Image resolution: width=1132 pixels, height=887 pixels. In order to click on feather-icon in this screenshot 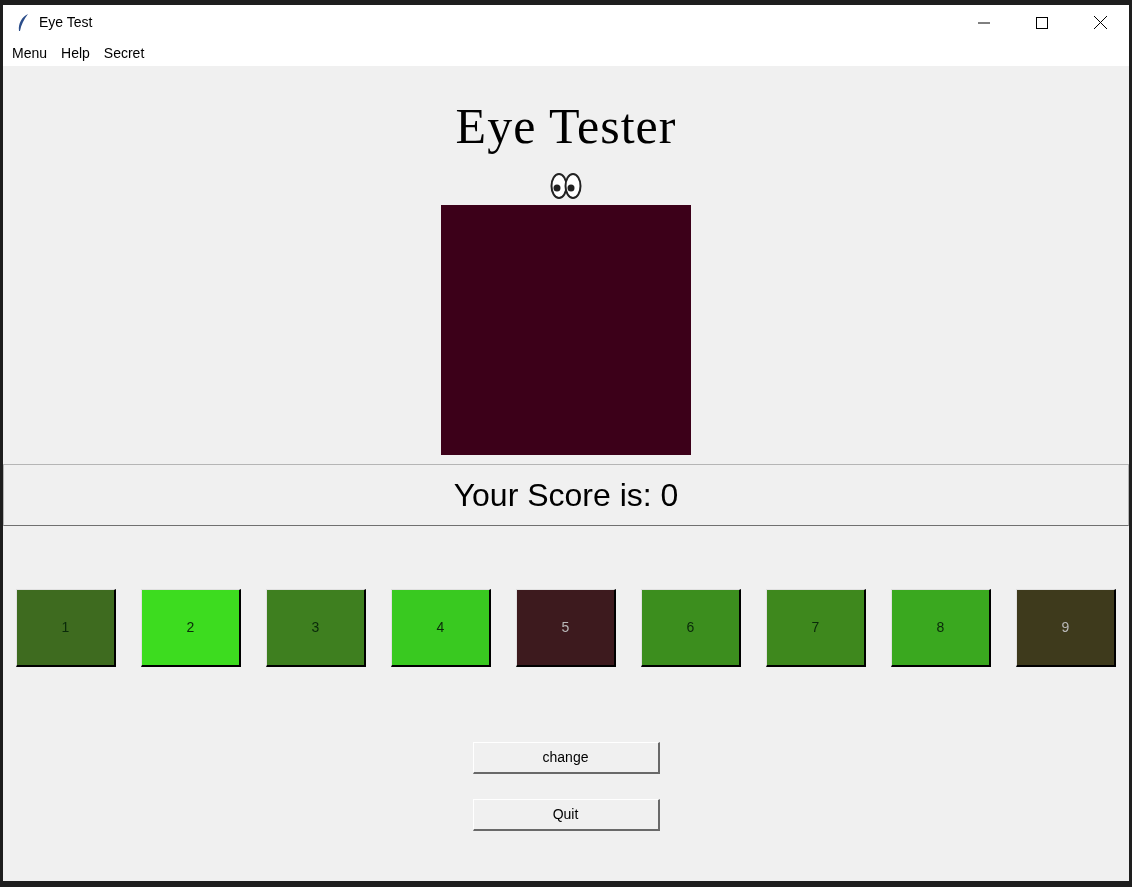, I will do `click(23, 22)`.